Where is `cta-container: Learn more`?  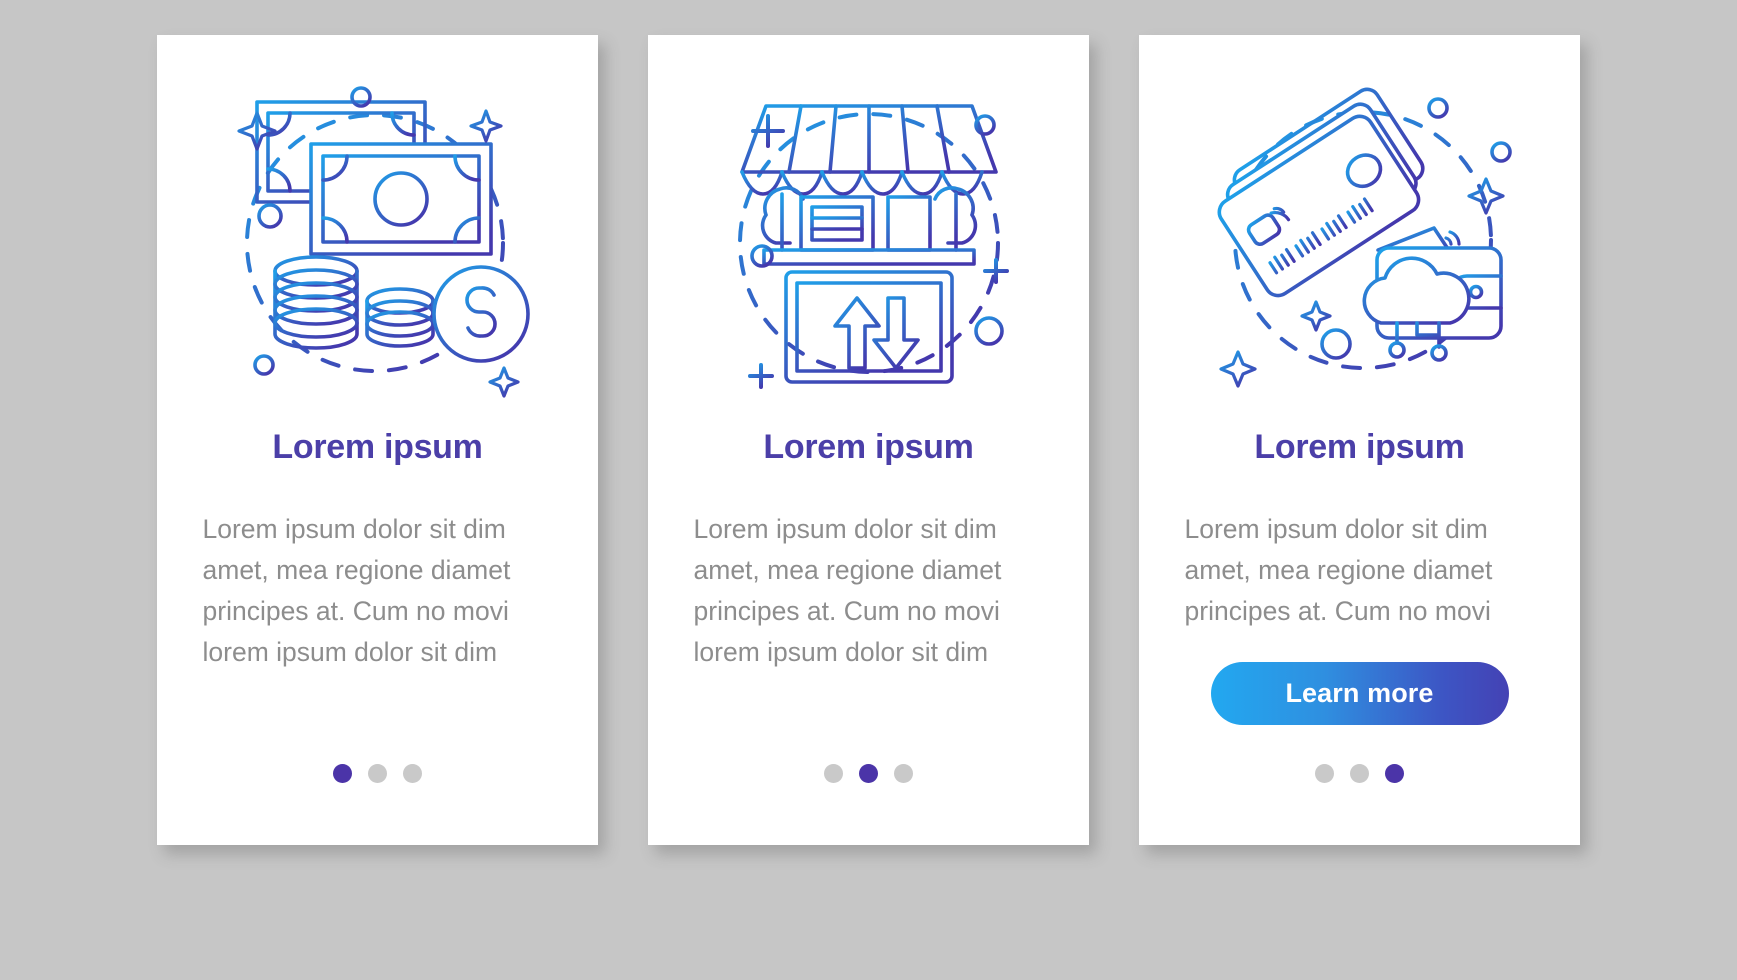
cta-container: Learn more is located at coordinates (1359, 693).